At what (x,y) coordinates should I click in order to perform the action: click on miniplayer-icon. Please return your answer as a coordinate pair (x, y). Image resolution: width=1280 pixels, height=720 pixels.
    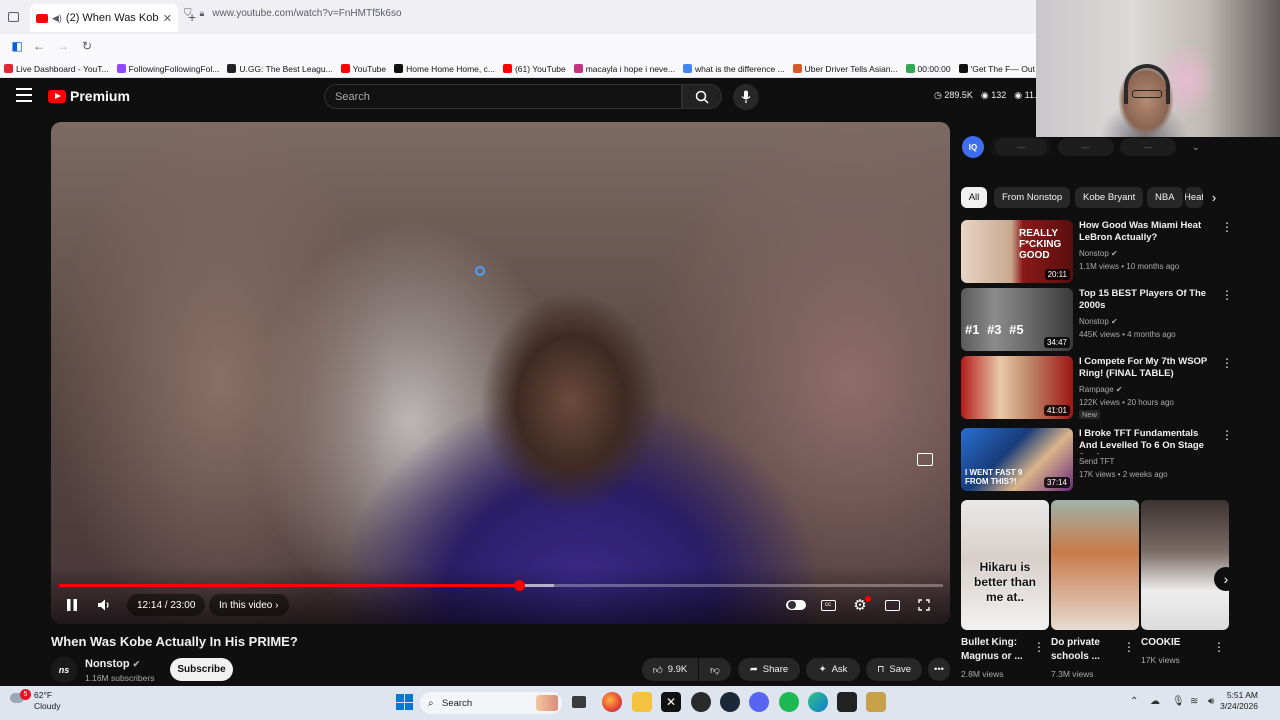
    Looking at the image, I should click on (925, 459).